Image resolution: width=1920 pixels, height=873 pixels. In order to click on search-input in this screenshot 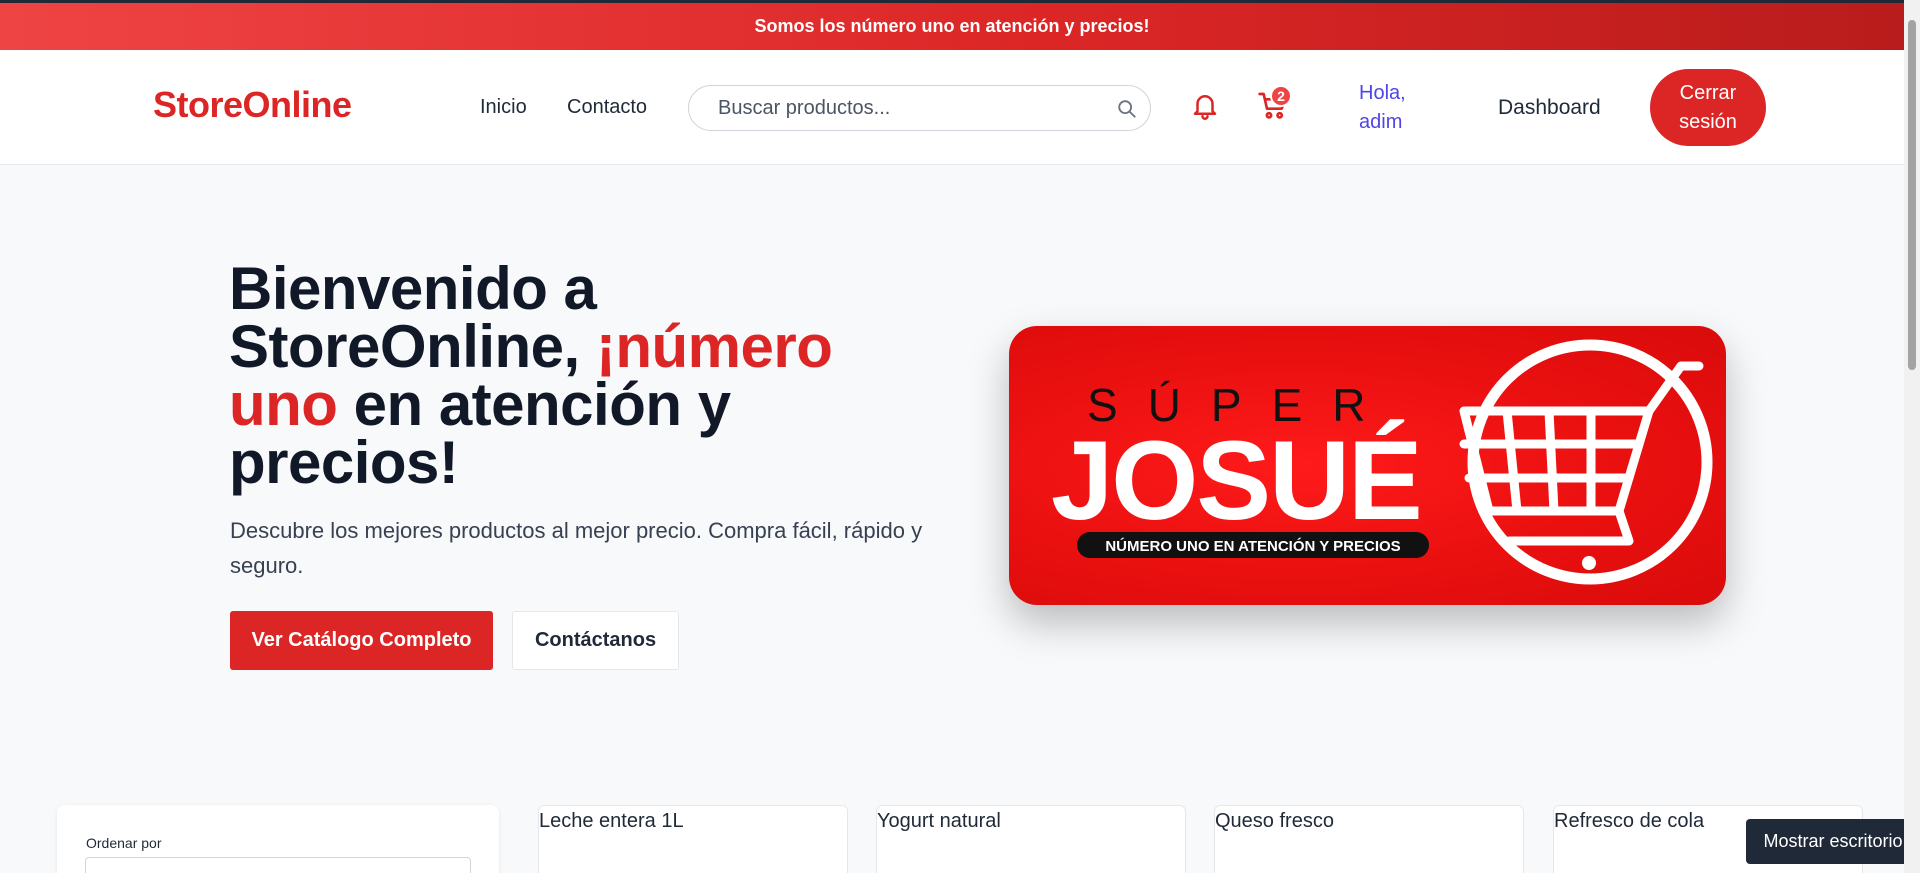, I will do `click(918, 108)`.